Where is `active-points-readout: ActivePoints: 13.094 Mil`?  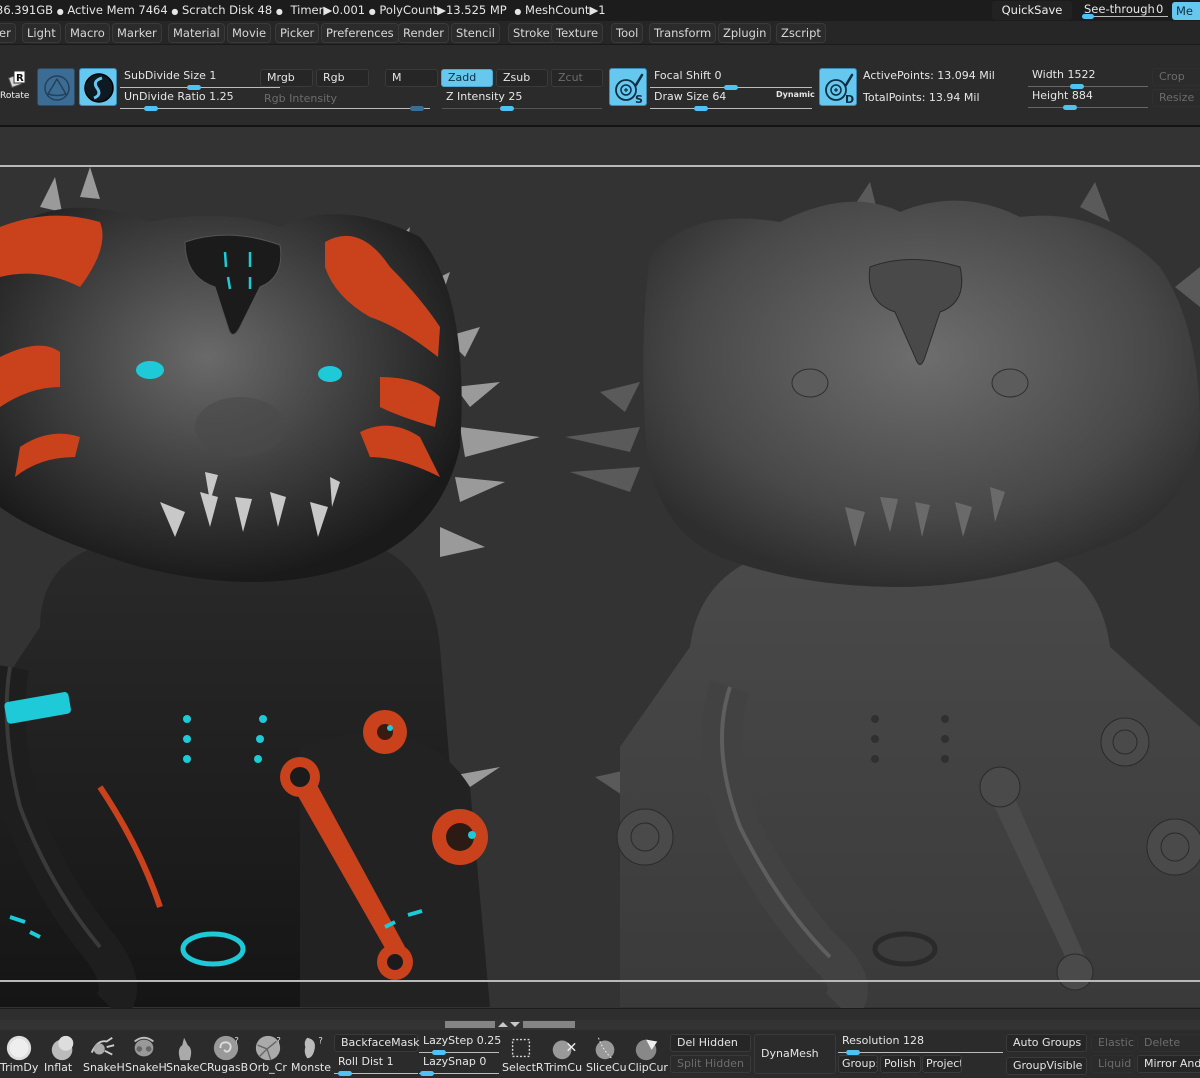
active-points-readout: ActivePoints: 13.094 Mil is located at coordinates (929, 75).